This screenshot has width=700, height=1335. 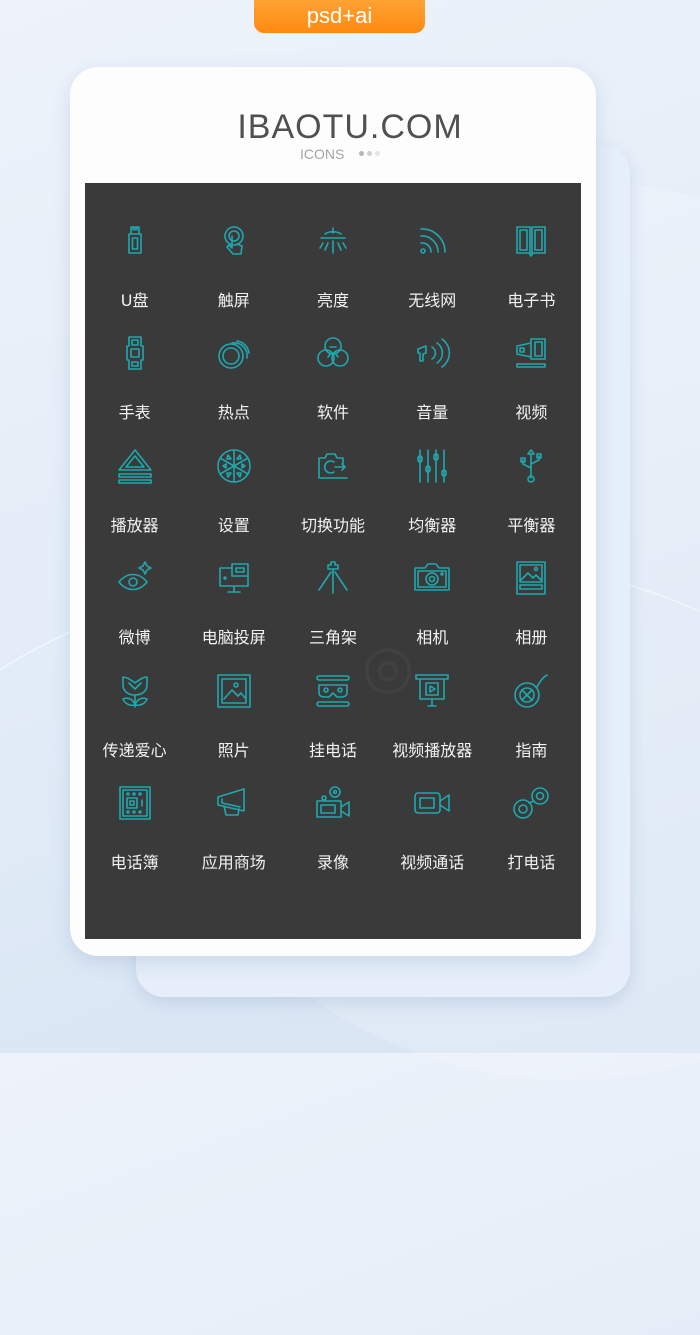 I want to click on format-badge: psd+ai, so click(x=339, y=16).